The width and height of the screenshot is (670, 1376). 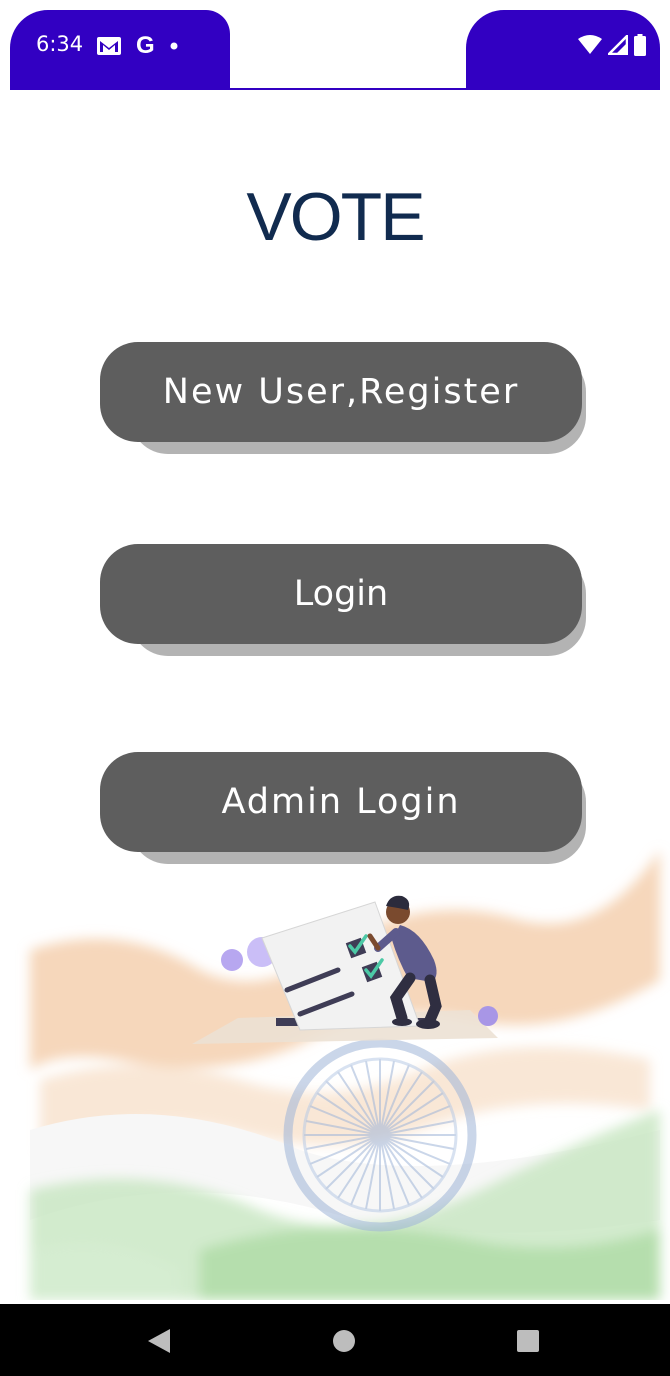 What do you see at coordinates (109, 46) in the screenshot?
I see `gmail-icon` at bounding box center [109, 46].